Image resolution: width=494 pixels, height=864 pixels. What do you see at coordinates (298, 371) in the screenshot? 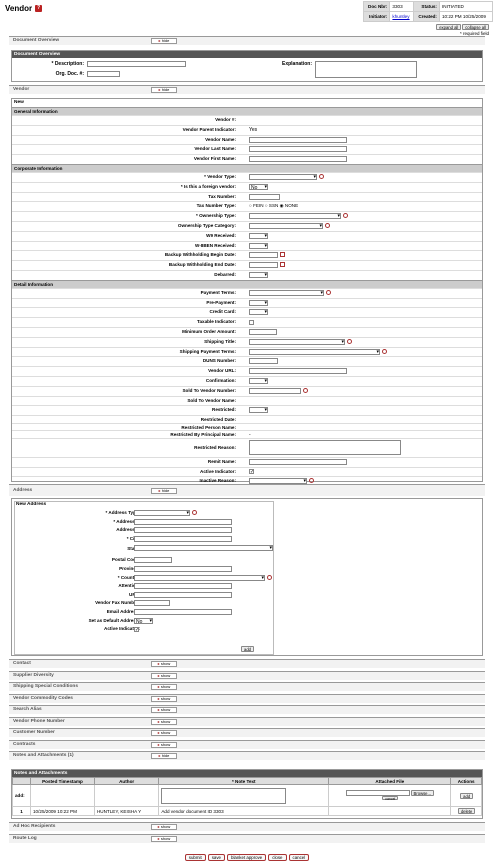
I see `vendor-url-input` at bounding box center [298, 371].